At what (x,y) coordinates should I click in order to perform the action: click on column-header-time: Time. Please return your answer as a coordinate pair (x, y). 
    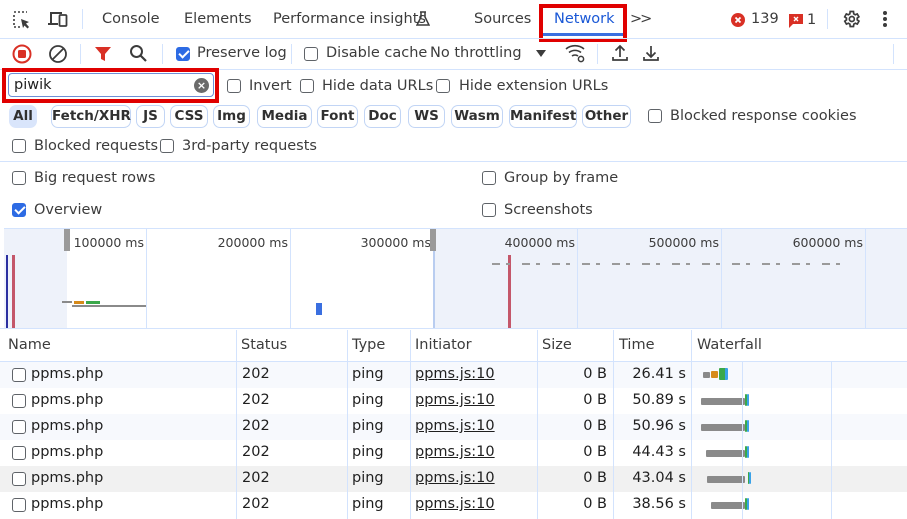
    Looking at the image, I should click on (637, 345).